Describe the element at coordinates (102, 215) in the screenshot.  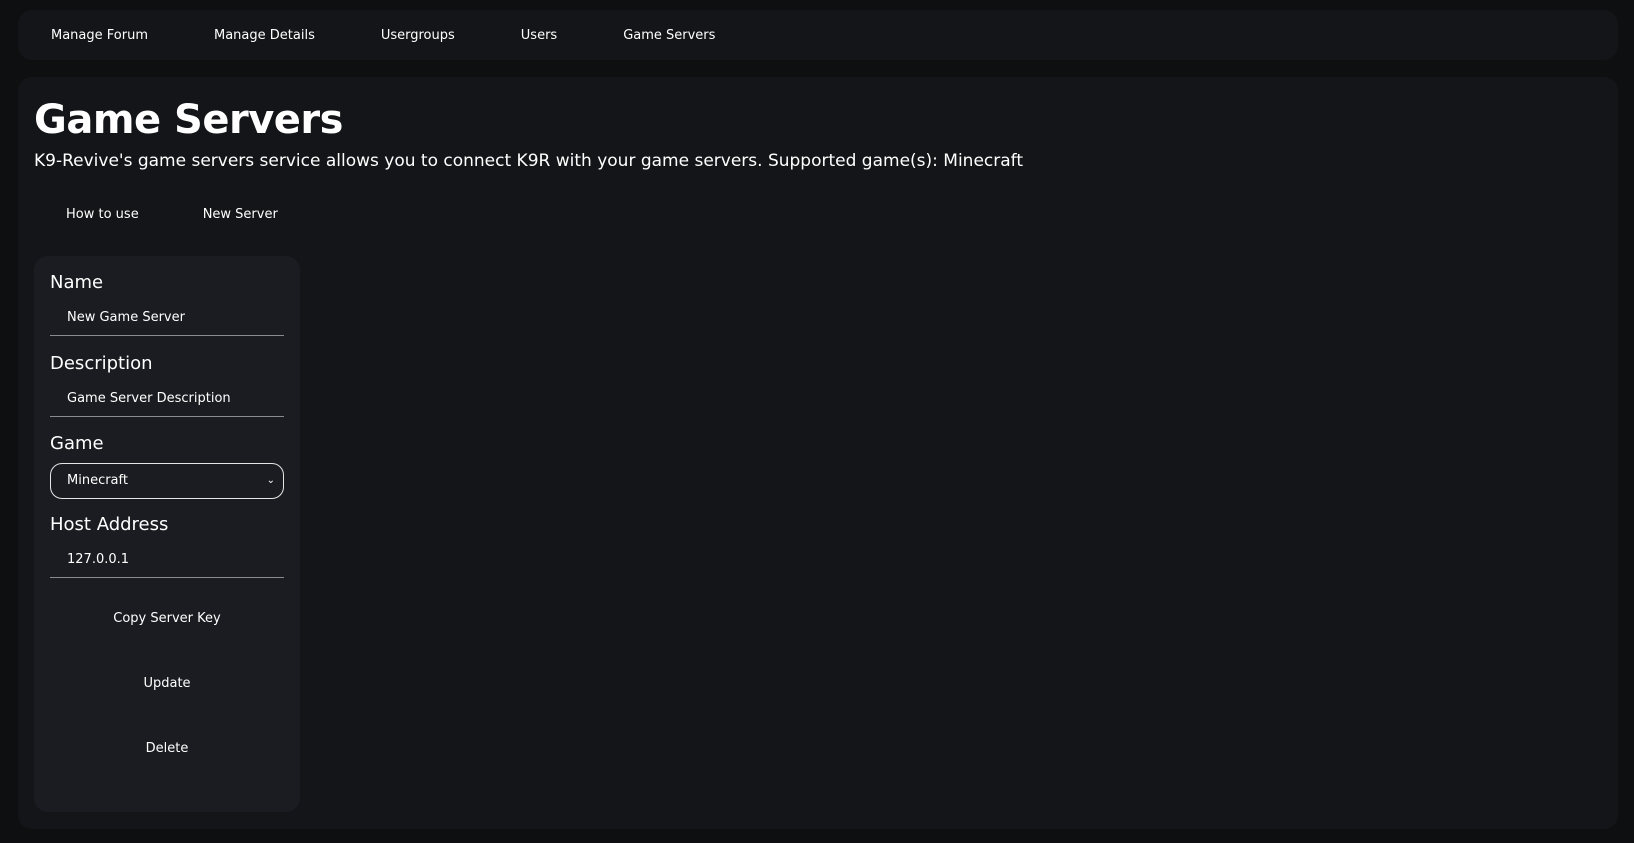
I see `how-to-use-button: How to use` at that location.